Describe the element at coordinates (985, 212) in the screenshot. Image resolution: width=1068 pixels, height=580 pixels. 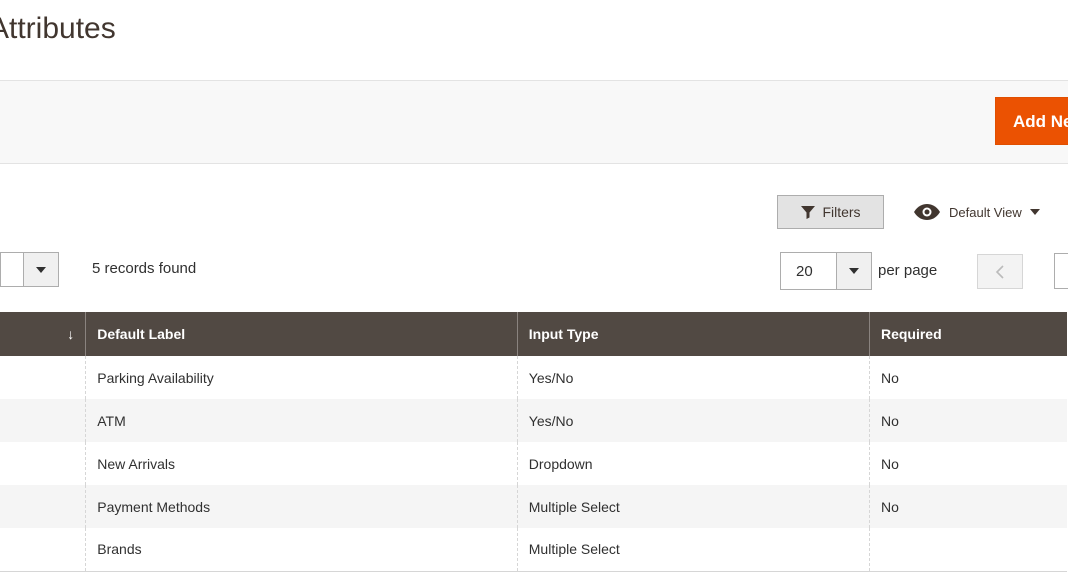
I see `view-label: Default View` at that location.